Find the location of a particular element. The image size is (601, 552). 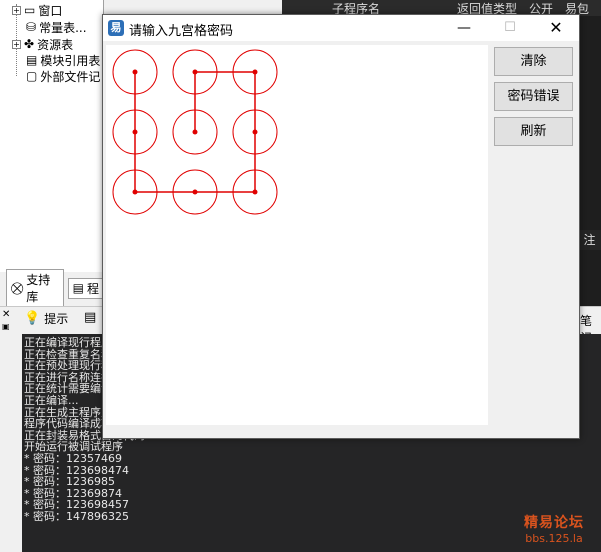

tree-item-label: 资源表 is located at coordinates (55, 44).